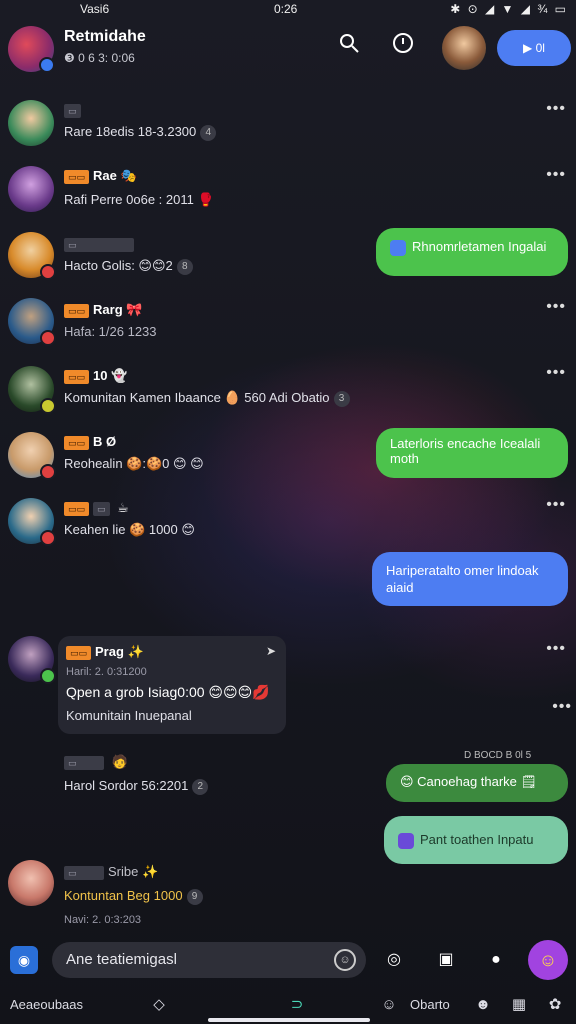 The width and height of the screenshot is (576, 1024). Describe the element at coordinates (110, 331) in the screenshot. I see `chat-preview: Hafa: 1/26 1233` at that location.